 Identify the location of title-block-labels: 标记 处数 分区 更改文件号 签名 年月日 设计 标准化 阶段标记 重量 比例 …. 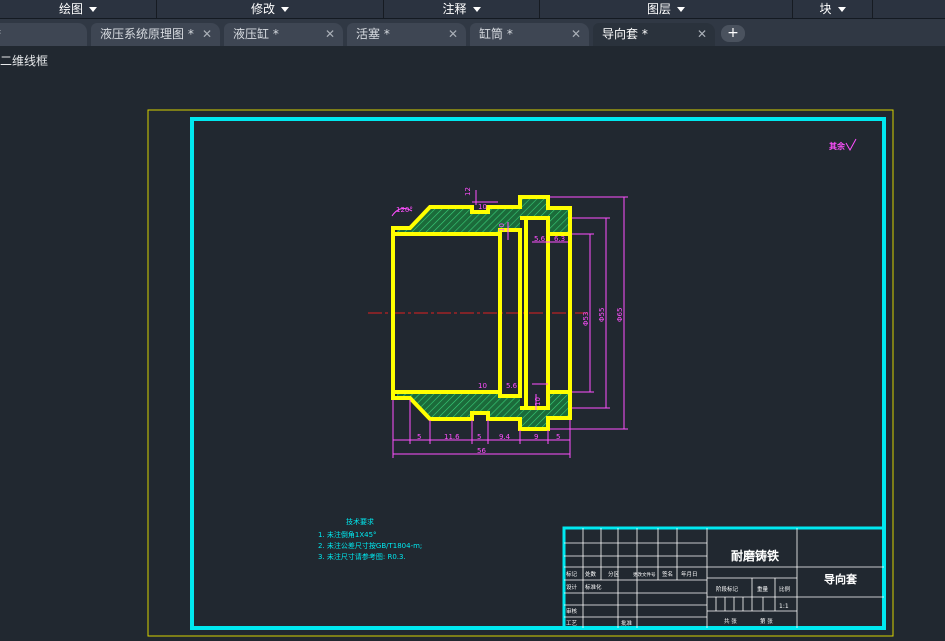
(678, 598).